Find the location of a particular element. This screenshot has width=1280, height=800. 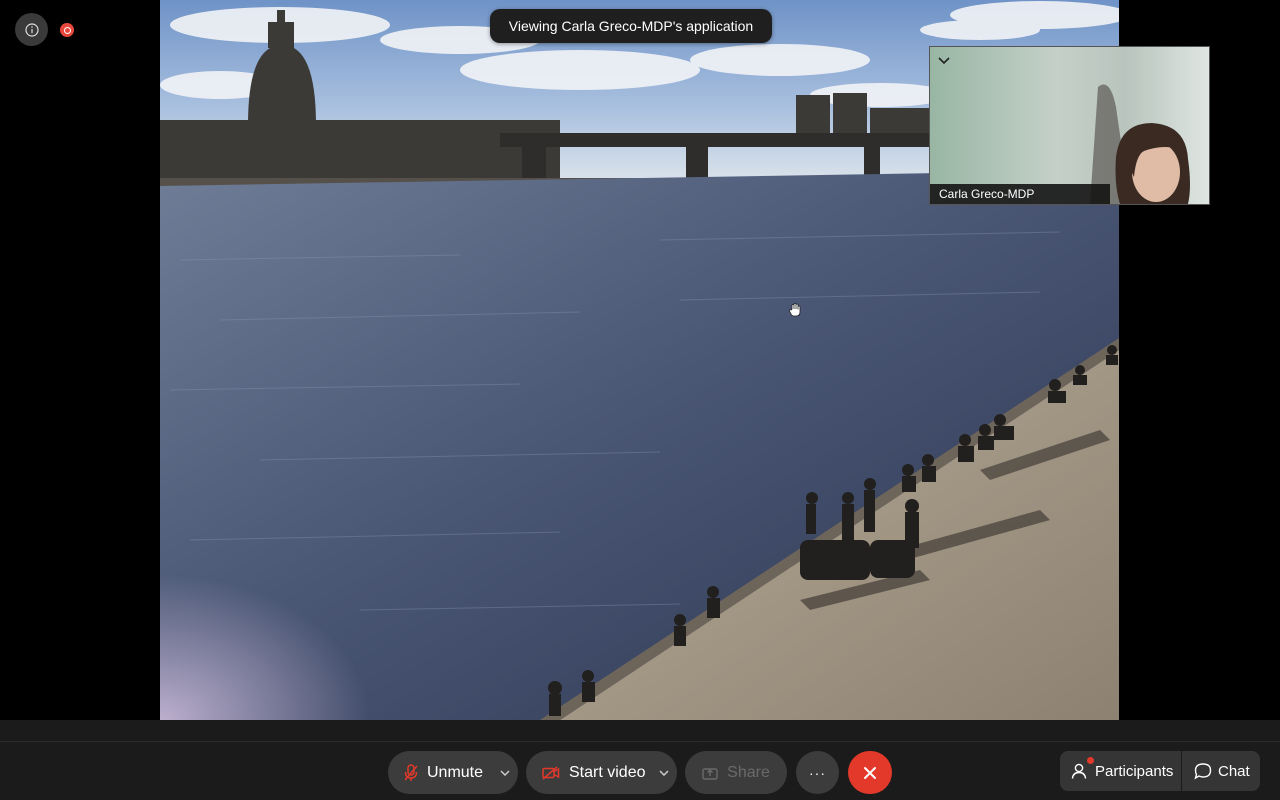

start-video-button: Start video is located at coordinates (601, 772).